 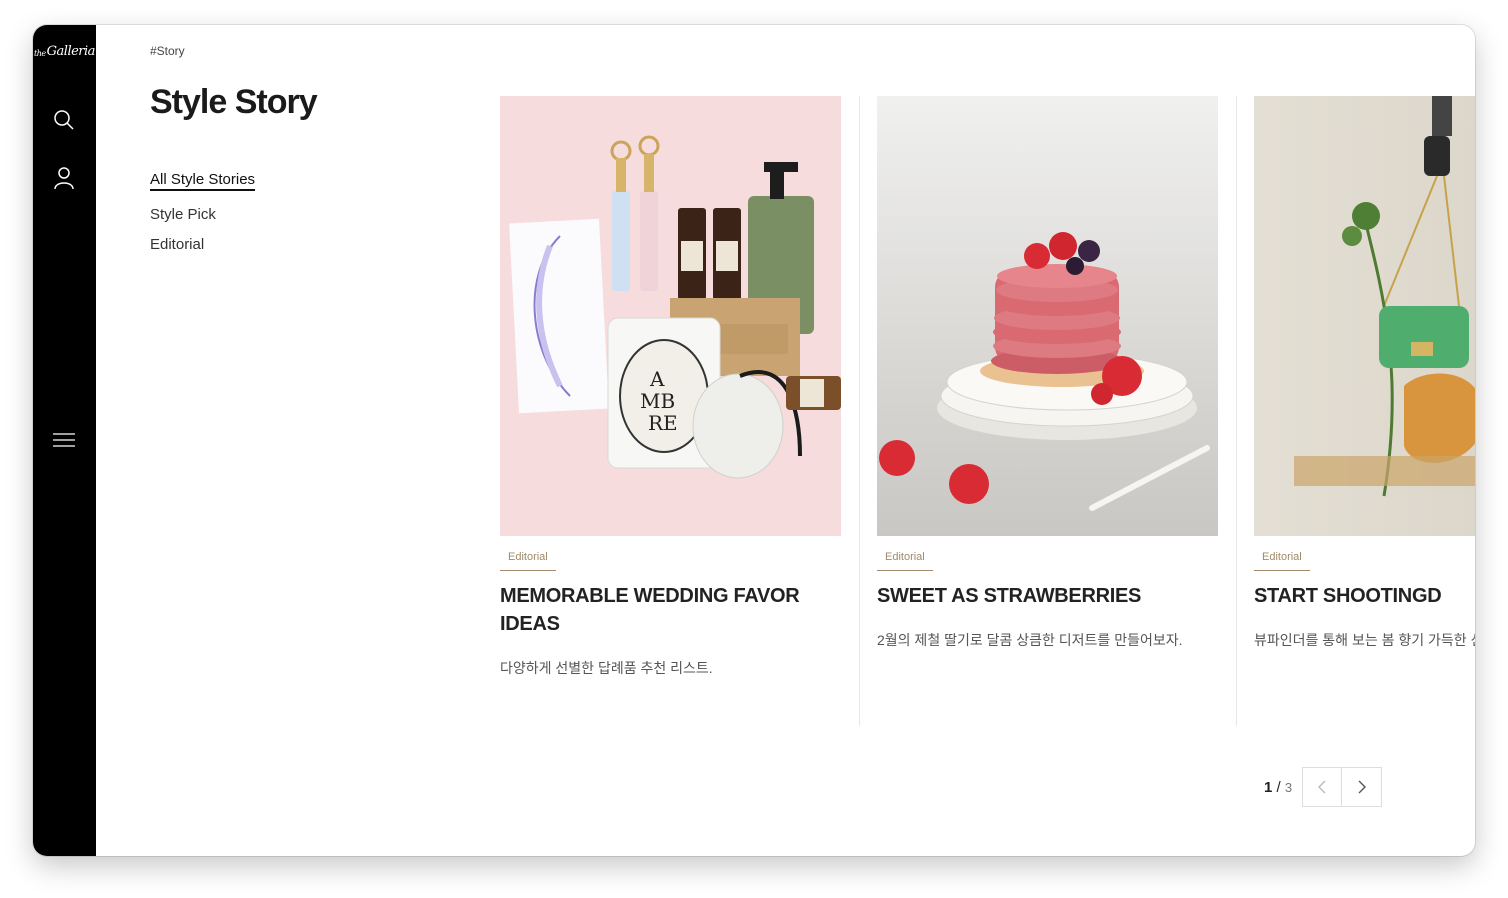 I want to click on sidebar: the Galleria, so click(x=64, y=440).